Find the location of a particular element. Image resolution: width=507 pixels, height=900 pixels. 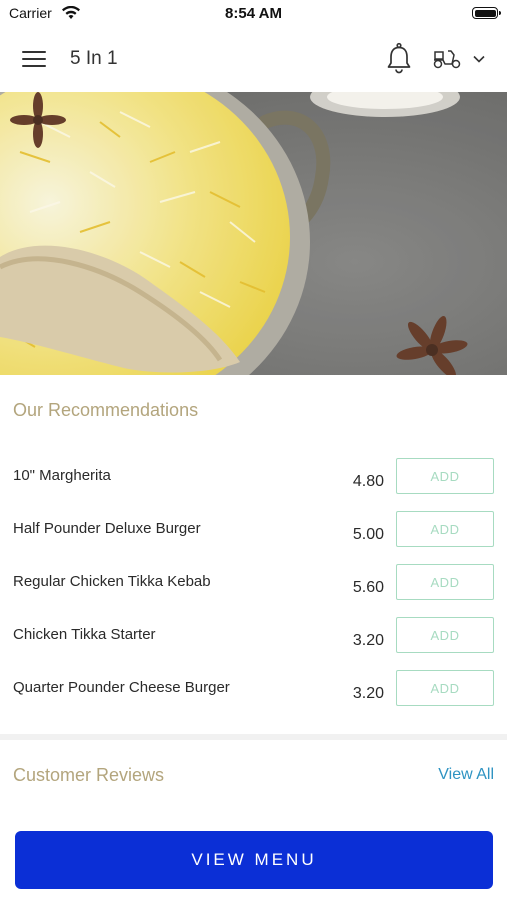

hamburger-menu-icon is located at coordinates (35, 59).